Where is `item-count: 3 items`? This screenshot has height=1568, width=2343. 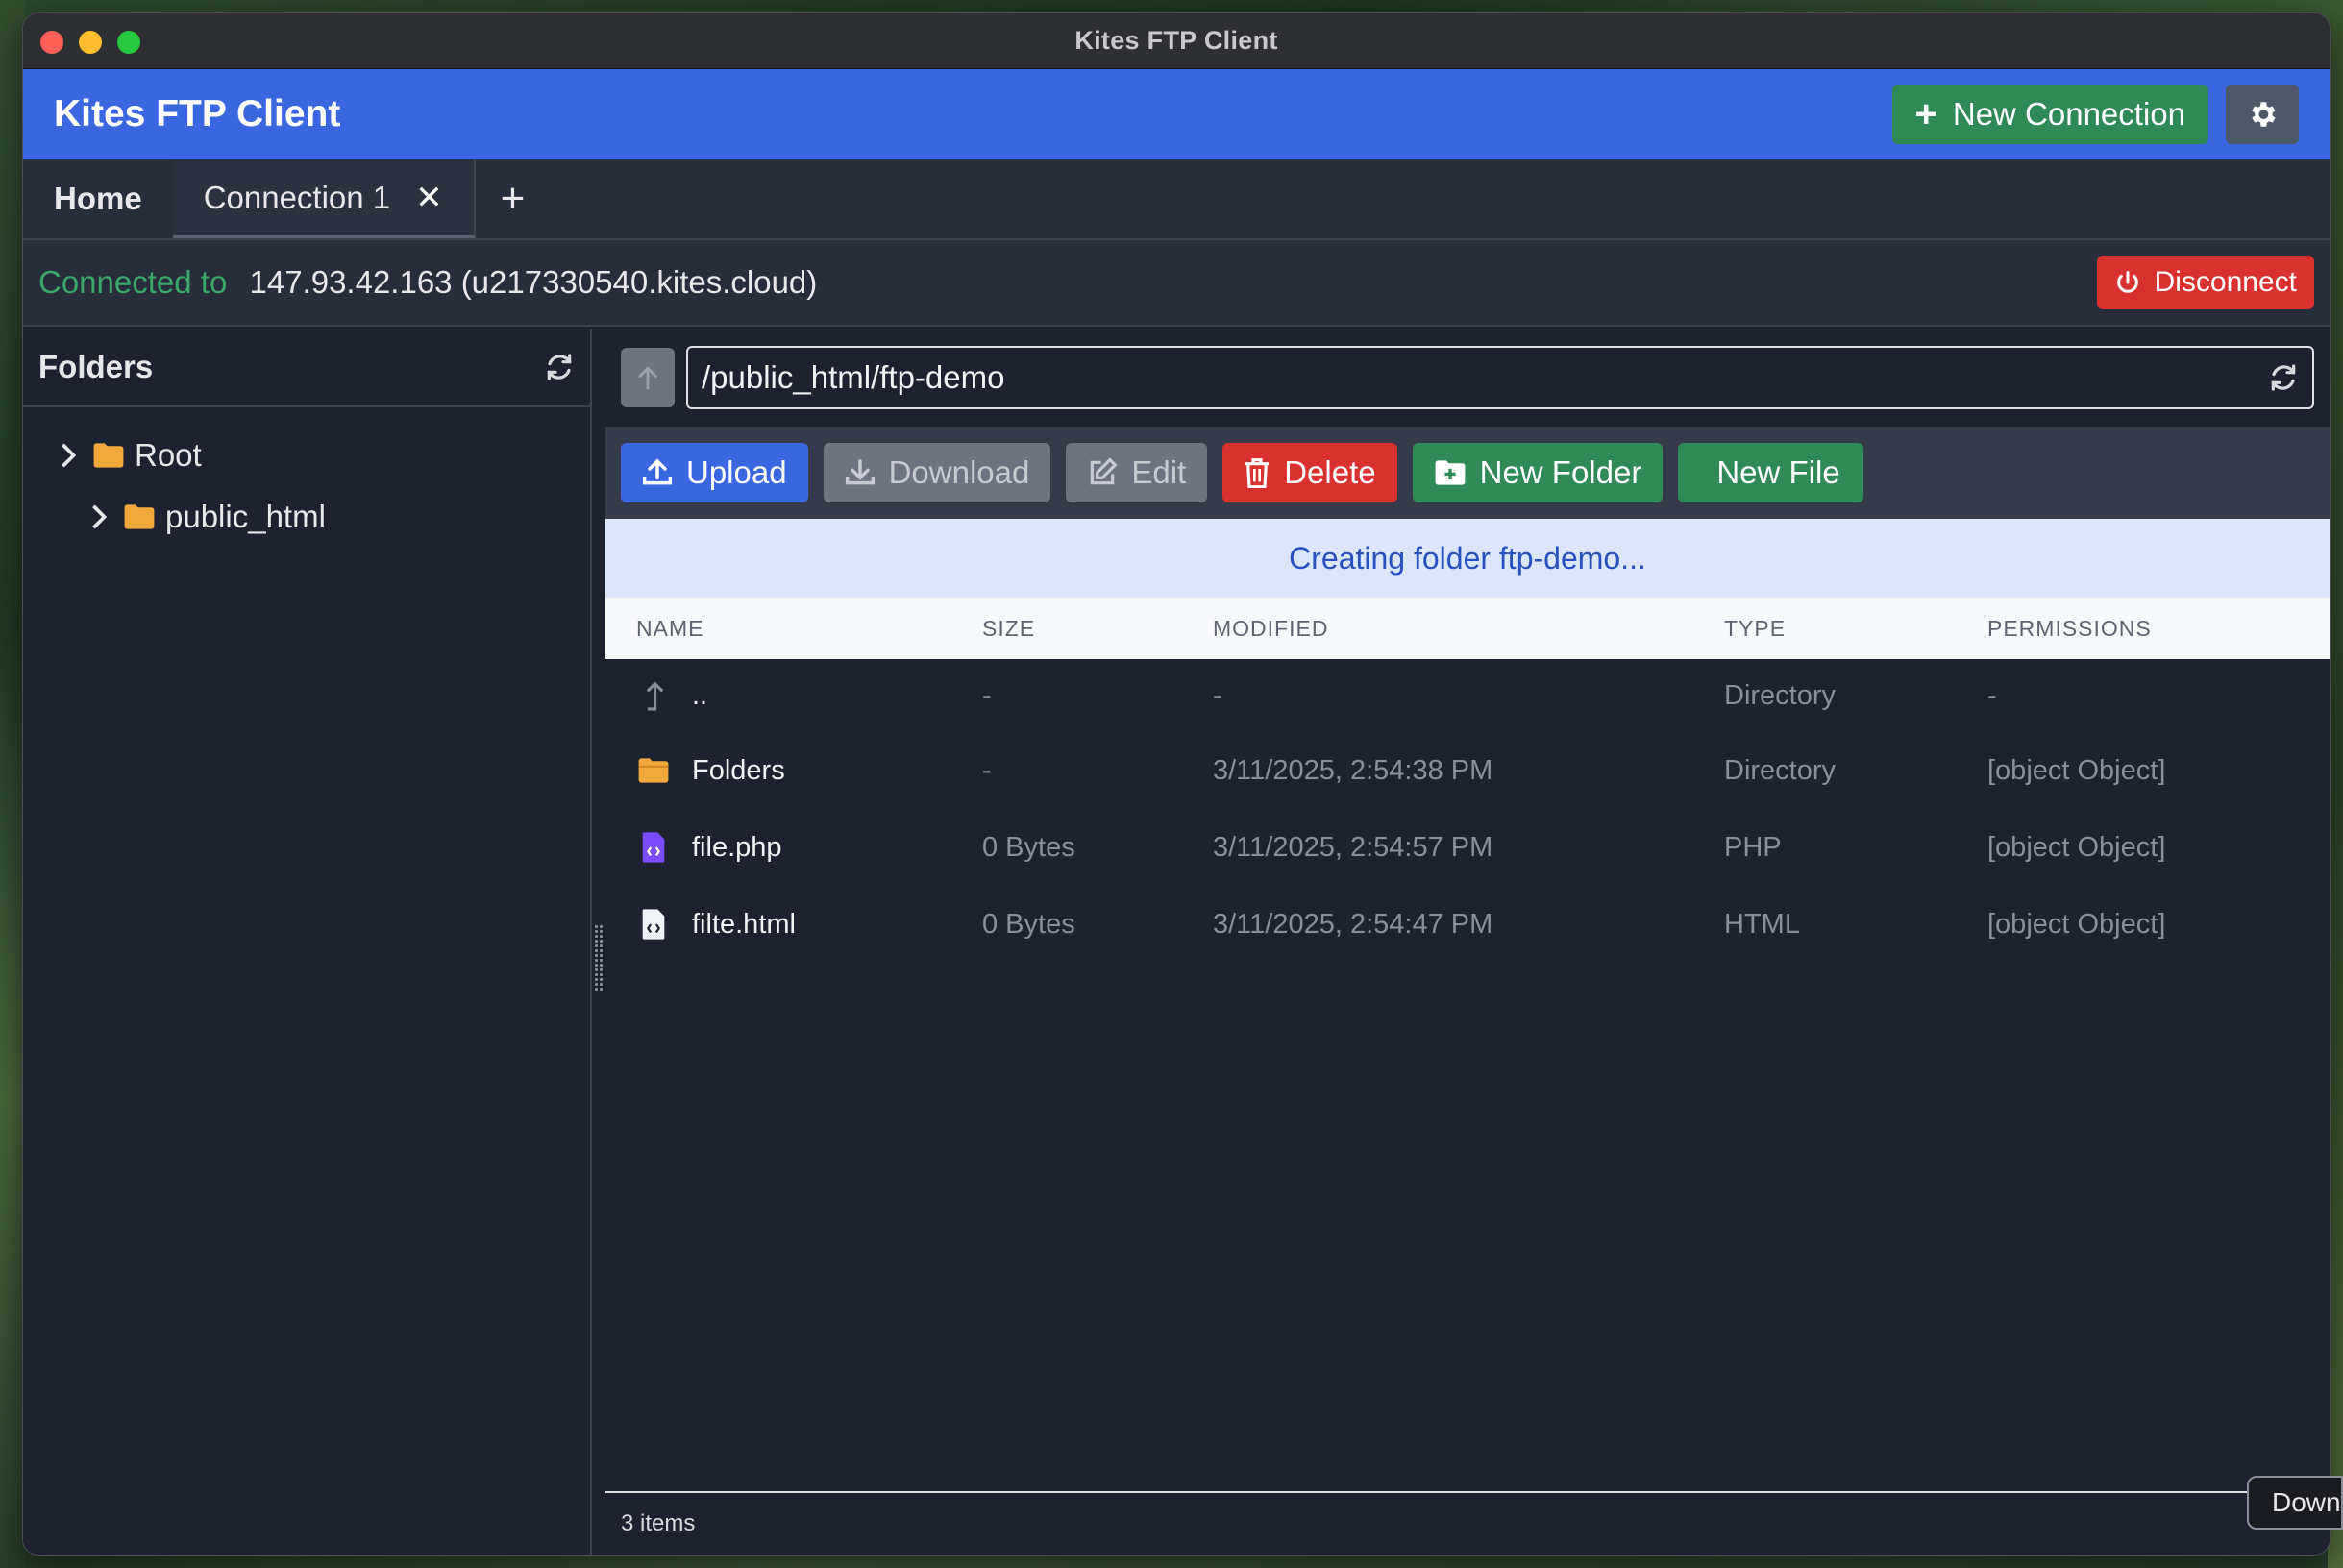 item-count: 3 items is located at coordinates (658, 1523).